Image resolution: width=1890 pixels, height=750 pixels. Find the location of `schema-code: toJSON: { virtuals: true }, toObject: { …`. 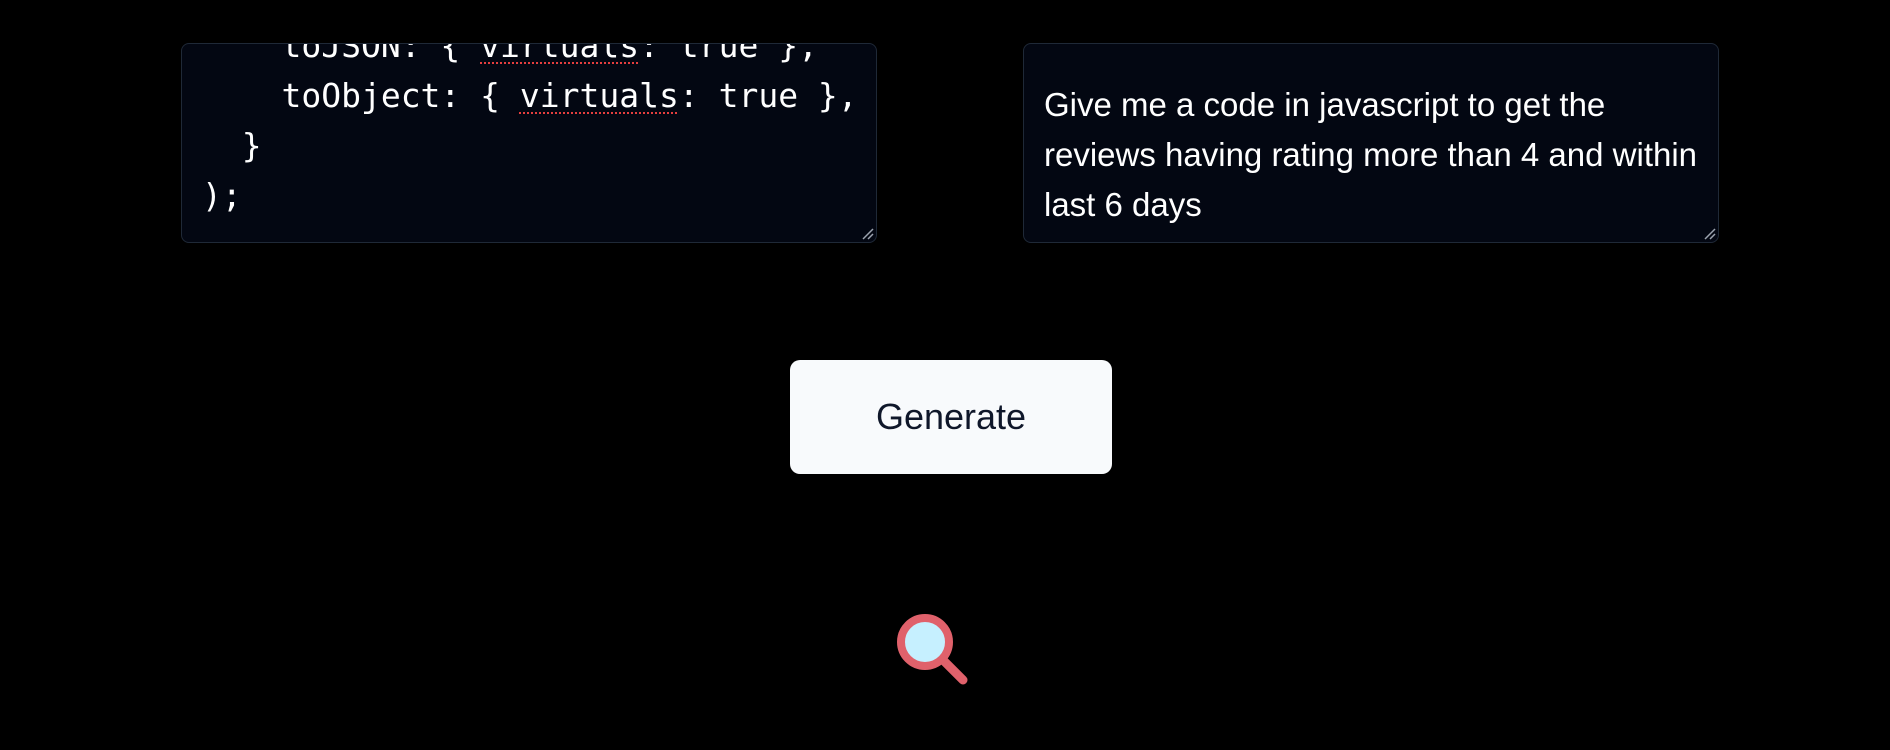

schema-code: toJSON: { virtuals: true }, toObject: { … is located at coordinates (530, 132).